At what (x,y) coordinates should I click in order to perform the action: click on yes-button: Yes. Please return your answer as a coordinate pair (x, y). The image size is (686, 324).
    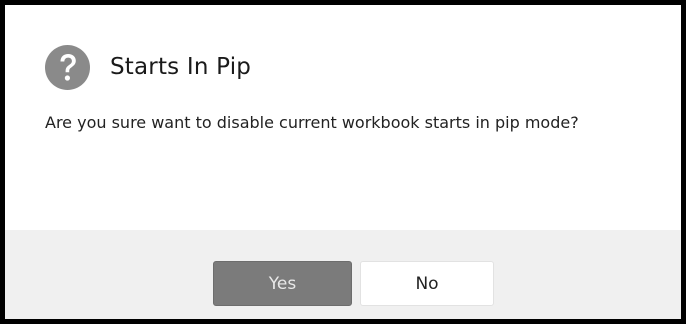
    Looking at the image, I should click on (282, 283).